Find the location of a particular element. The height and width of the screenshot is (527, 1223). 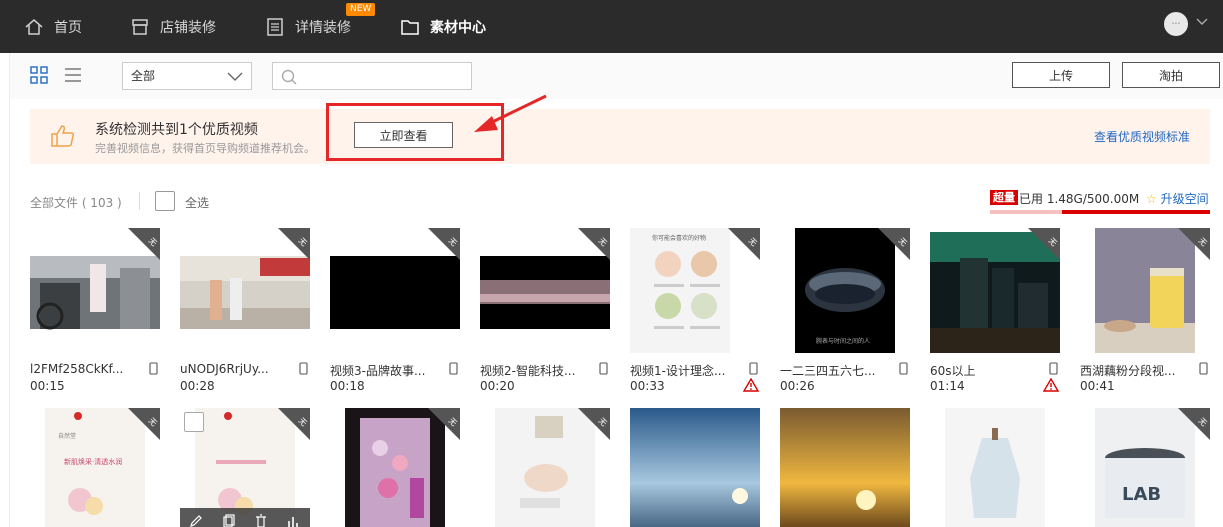

store-icon is located at coordinates (140, 26).